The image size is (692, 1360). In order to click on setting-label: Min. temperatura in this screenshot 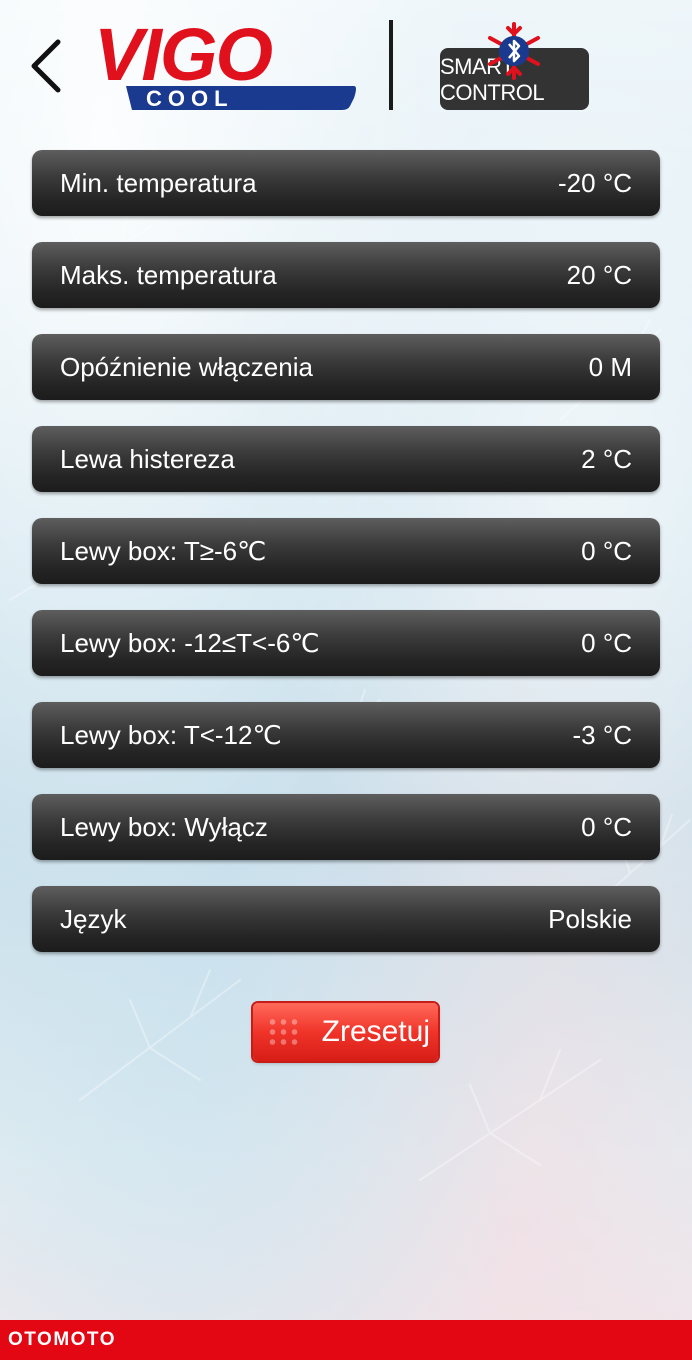, I will do `click(158, 182)`.